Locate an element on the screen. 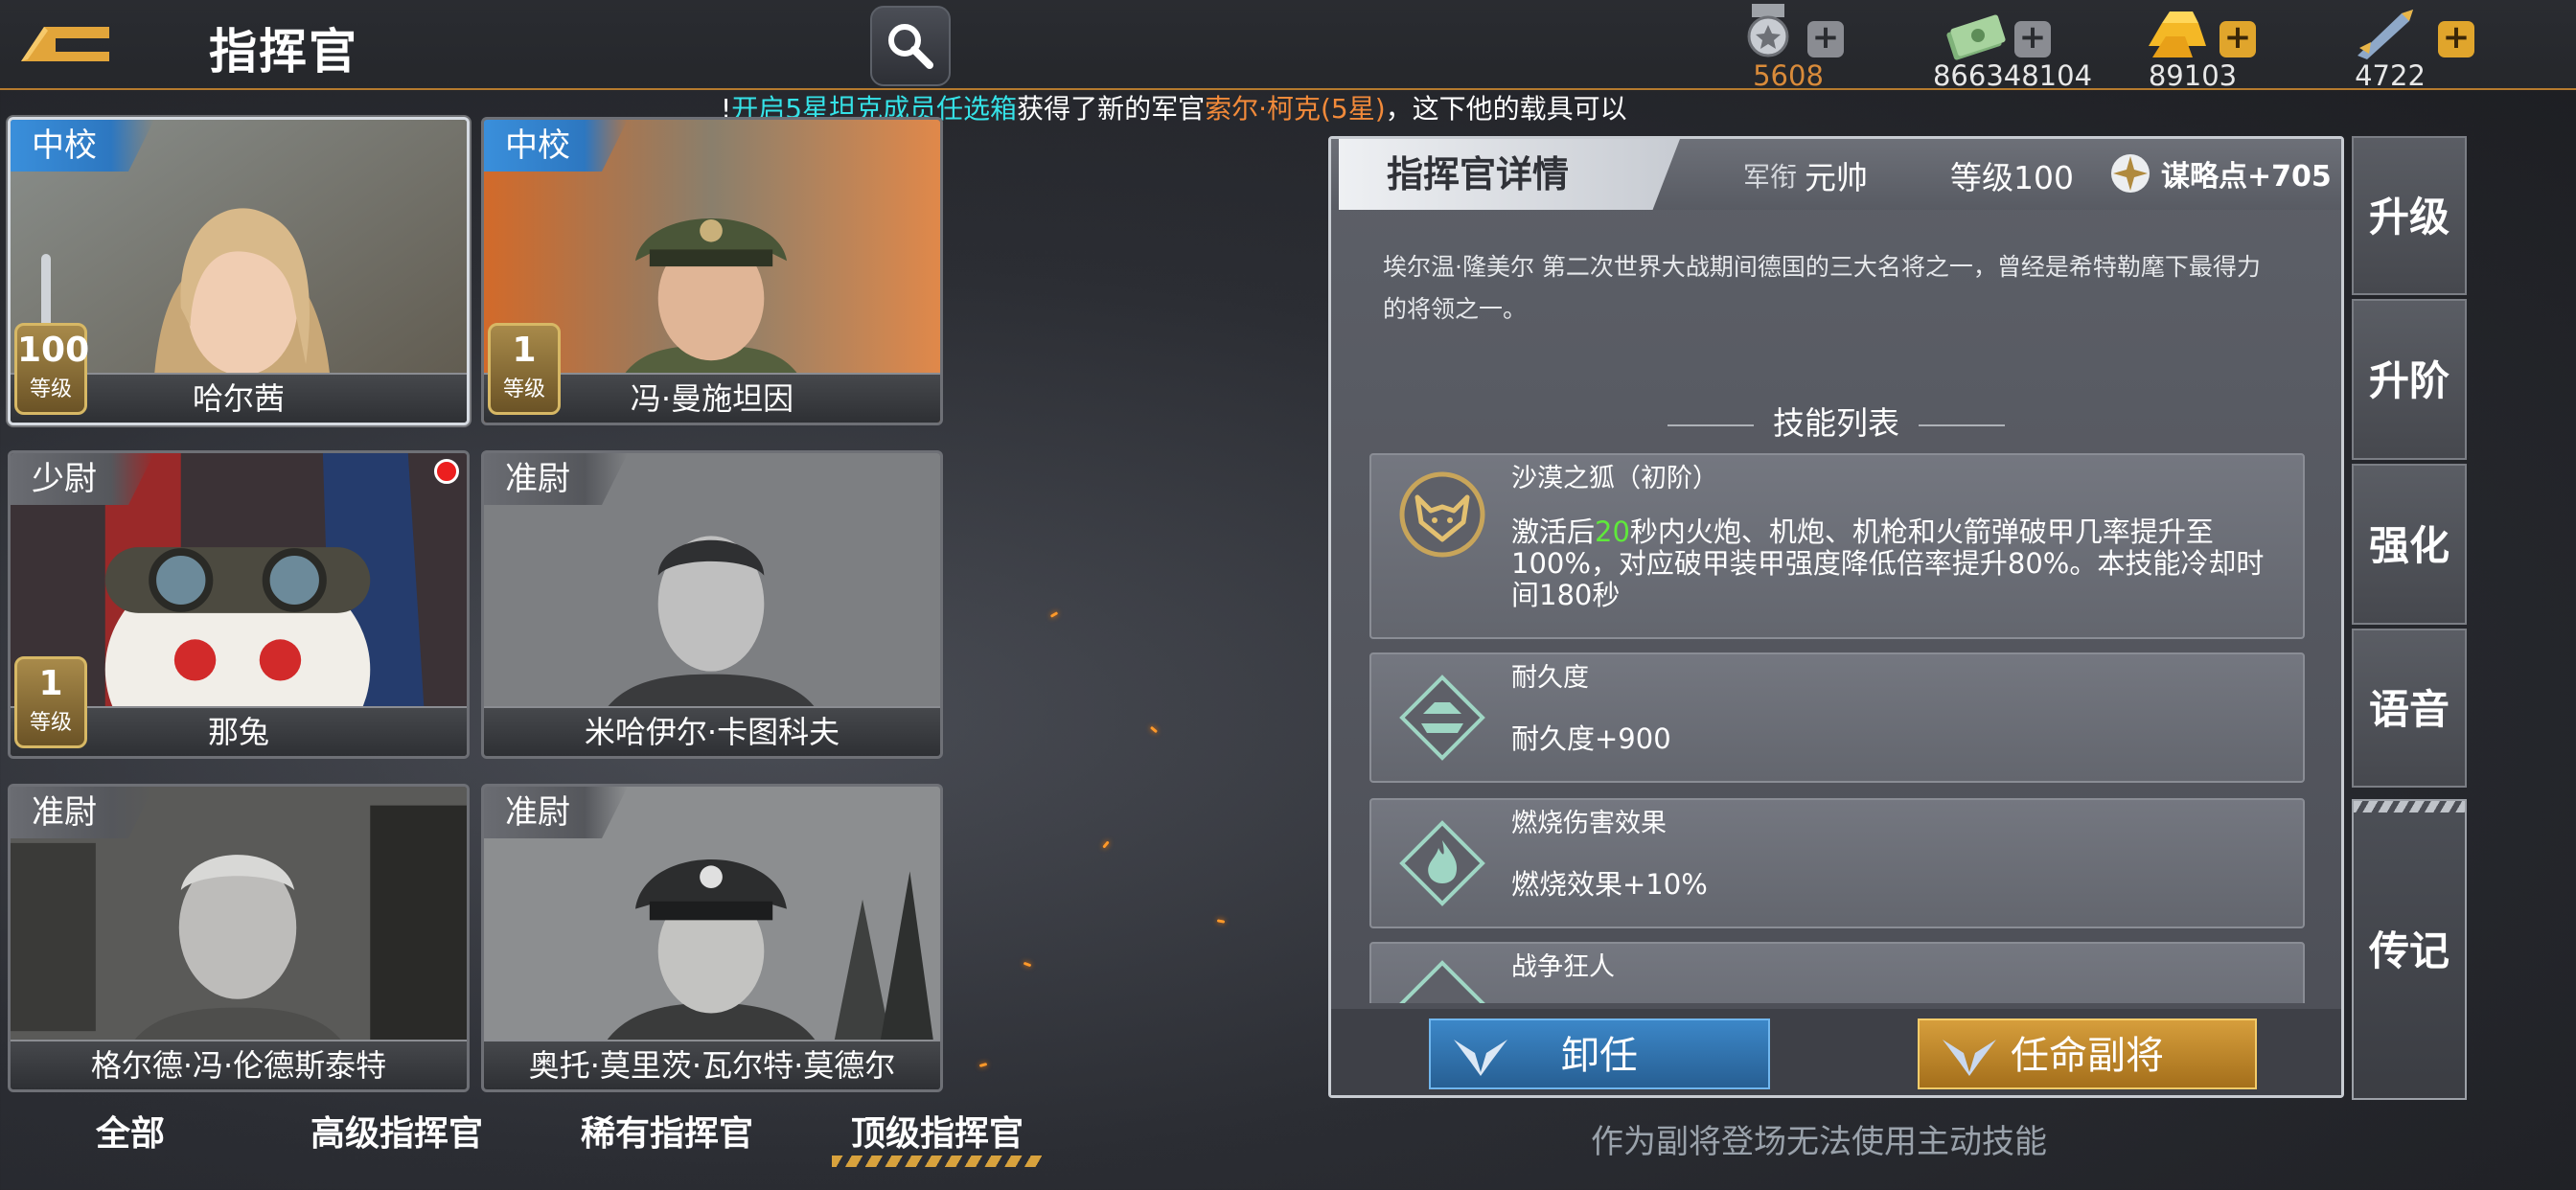  filter-tab-all: 全部 is located at coordinates (130, 1131).